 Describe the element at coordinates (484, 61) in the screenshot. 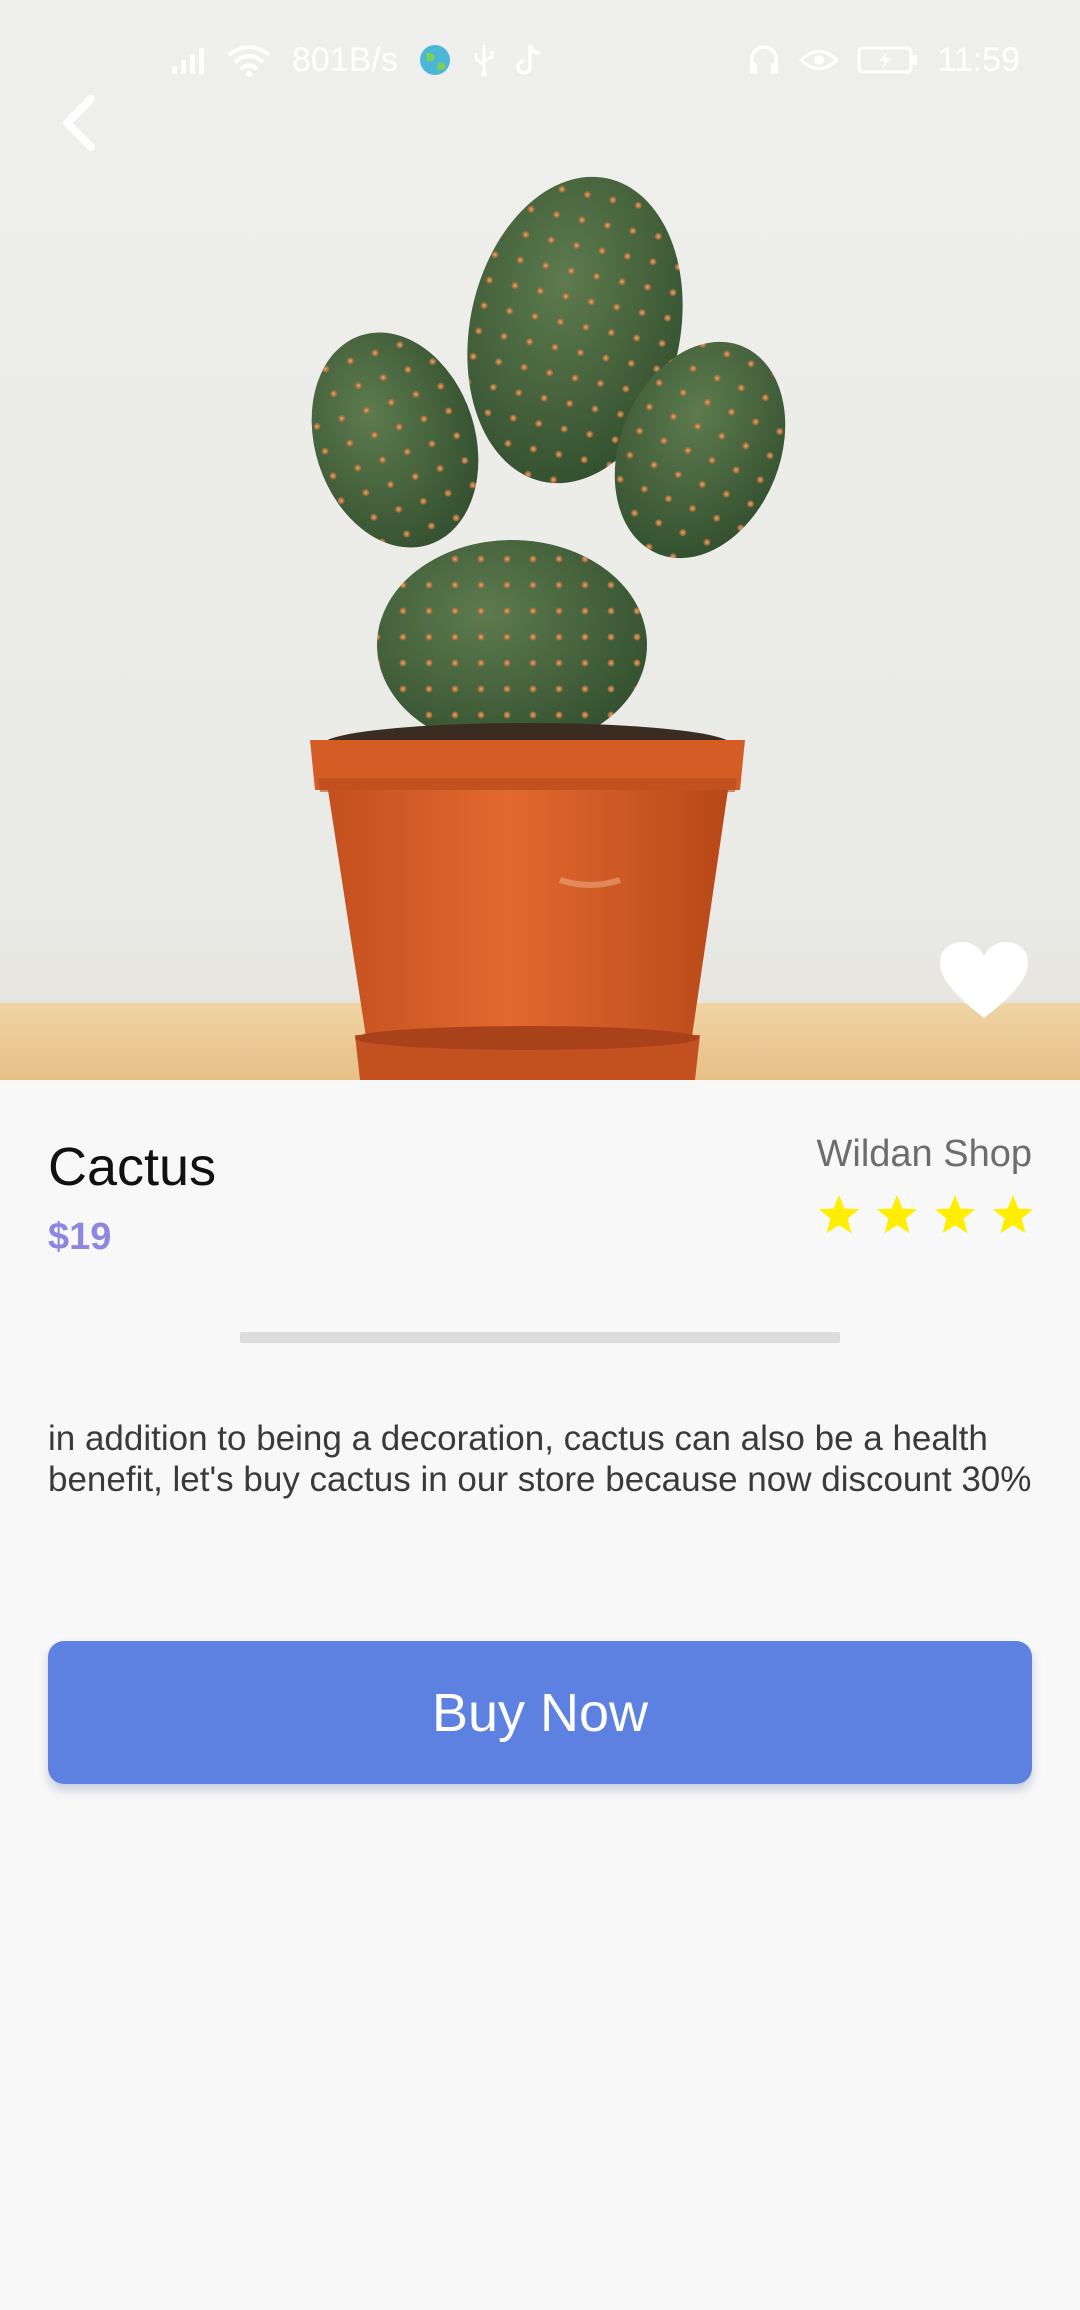

I see `usb-icon` at that location.